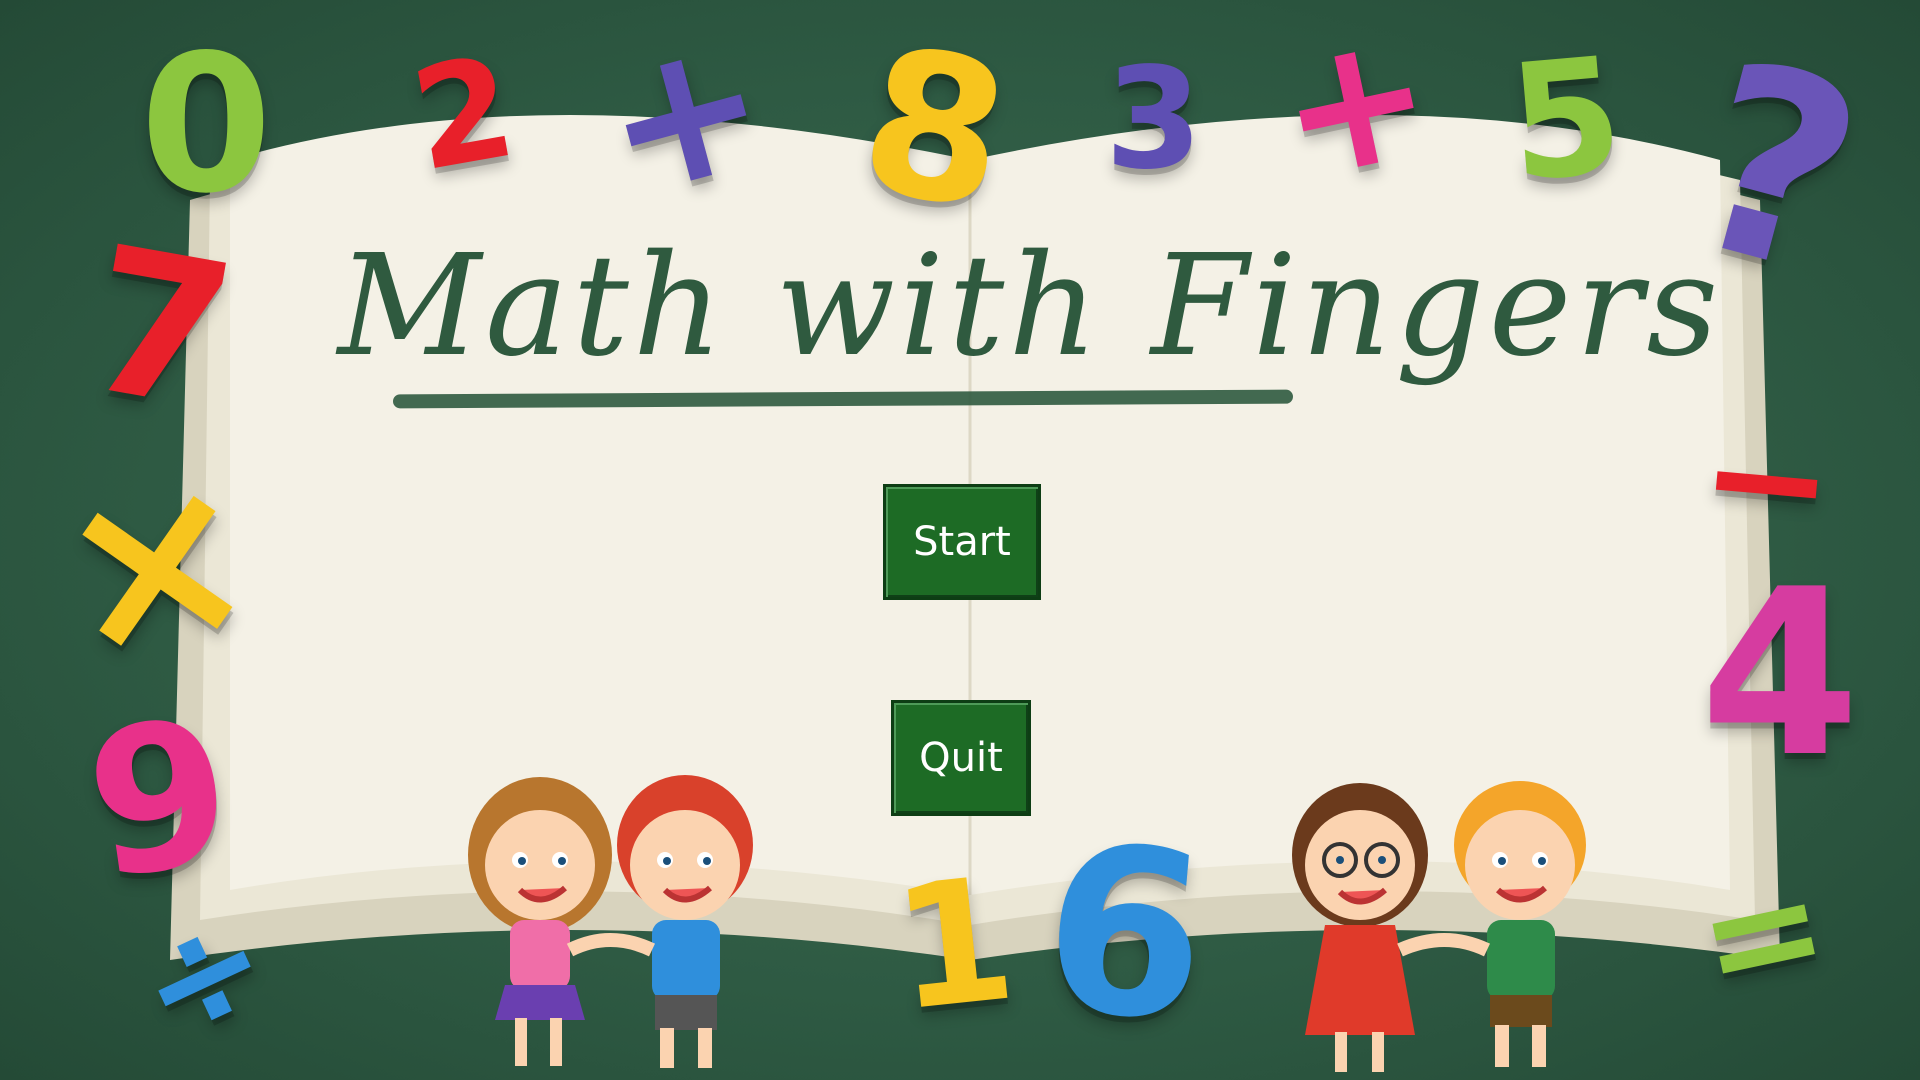 This screenshot has height=1080, width=1920. I want to click on kids-left-illustration, so click(610, 921).